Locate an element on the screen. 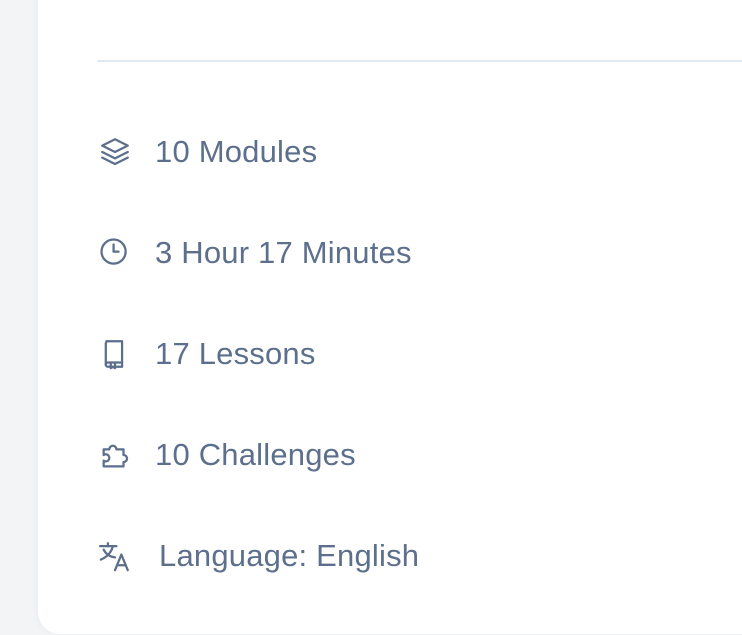 The width and height of the screenshot is (742, 635). feature-challenges: 10 Challenges is located at coordinates (227, 455).